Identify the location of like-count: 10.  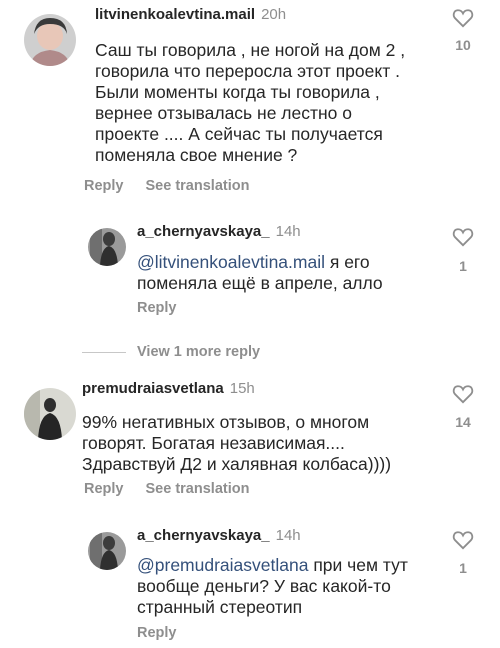
(463, 45).